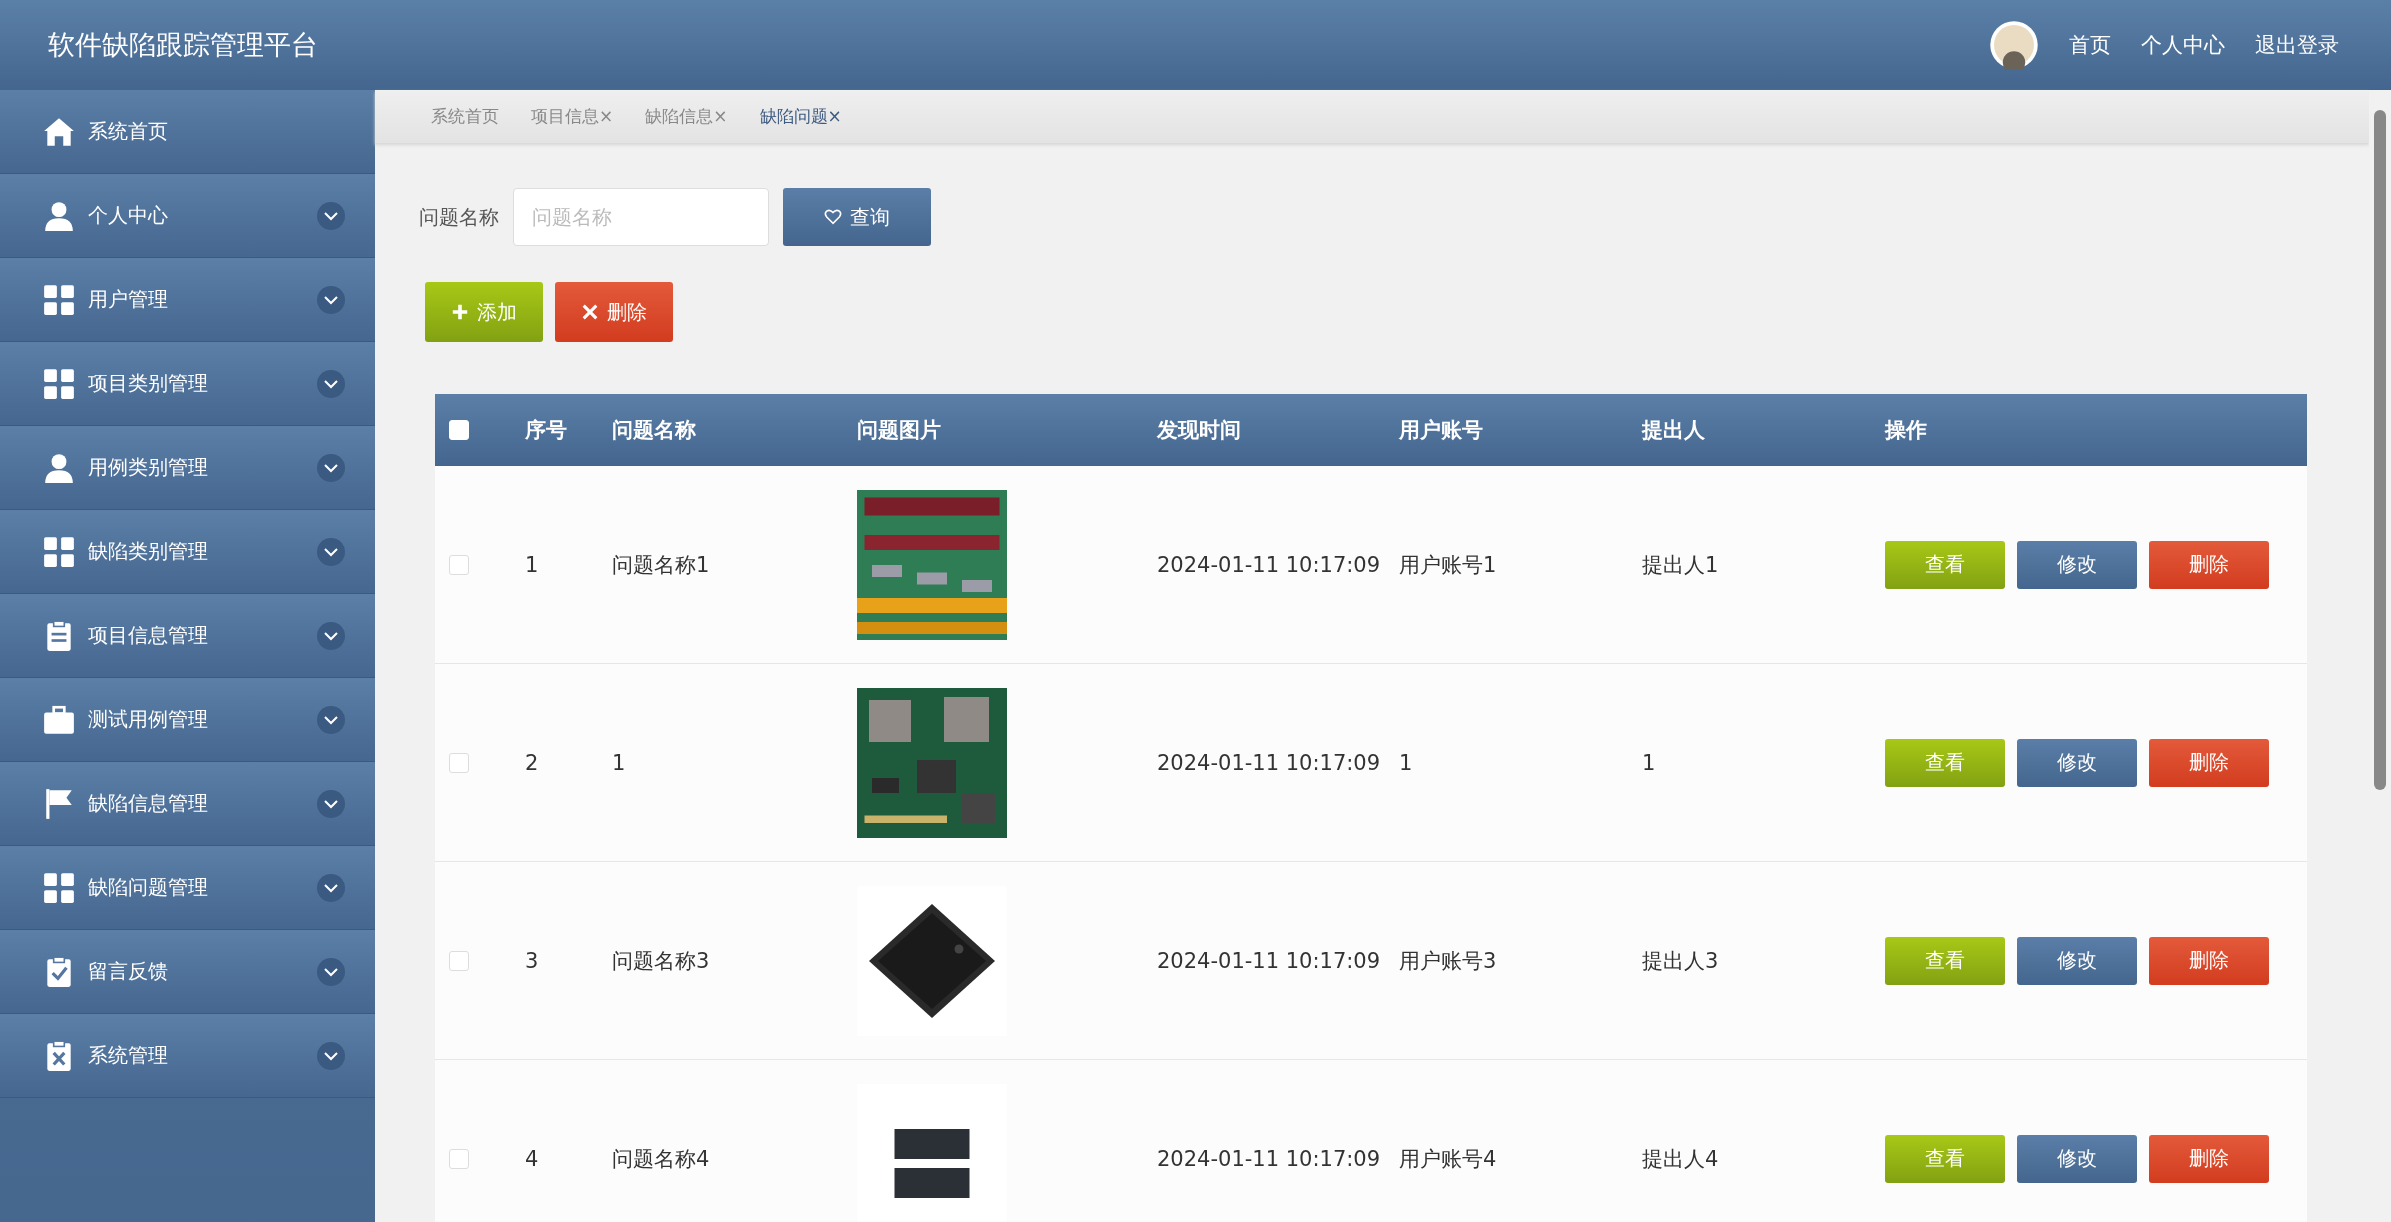  What do you see at coordinates (800, 116) in the screenshot?
I see `tab: 缺陷问题×` at bounding box center [800, 116].